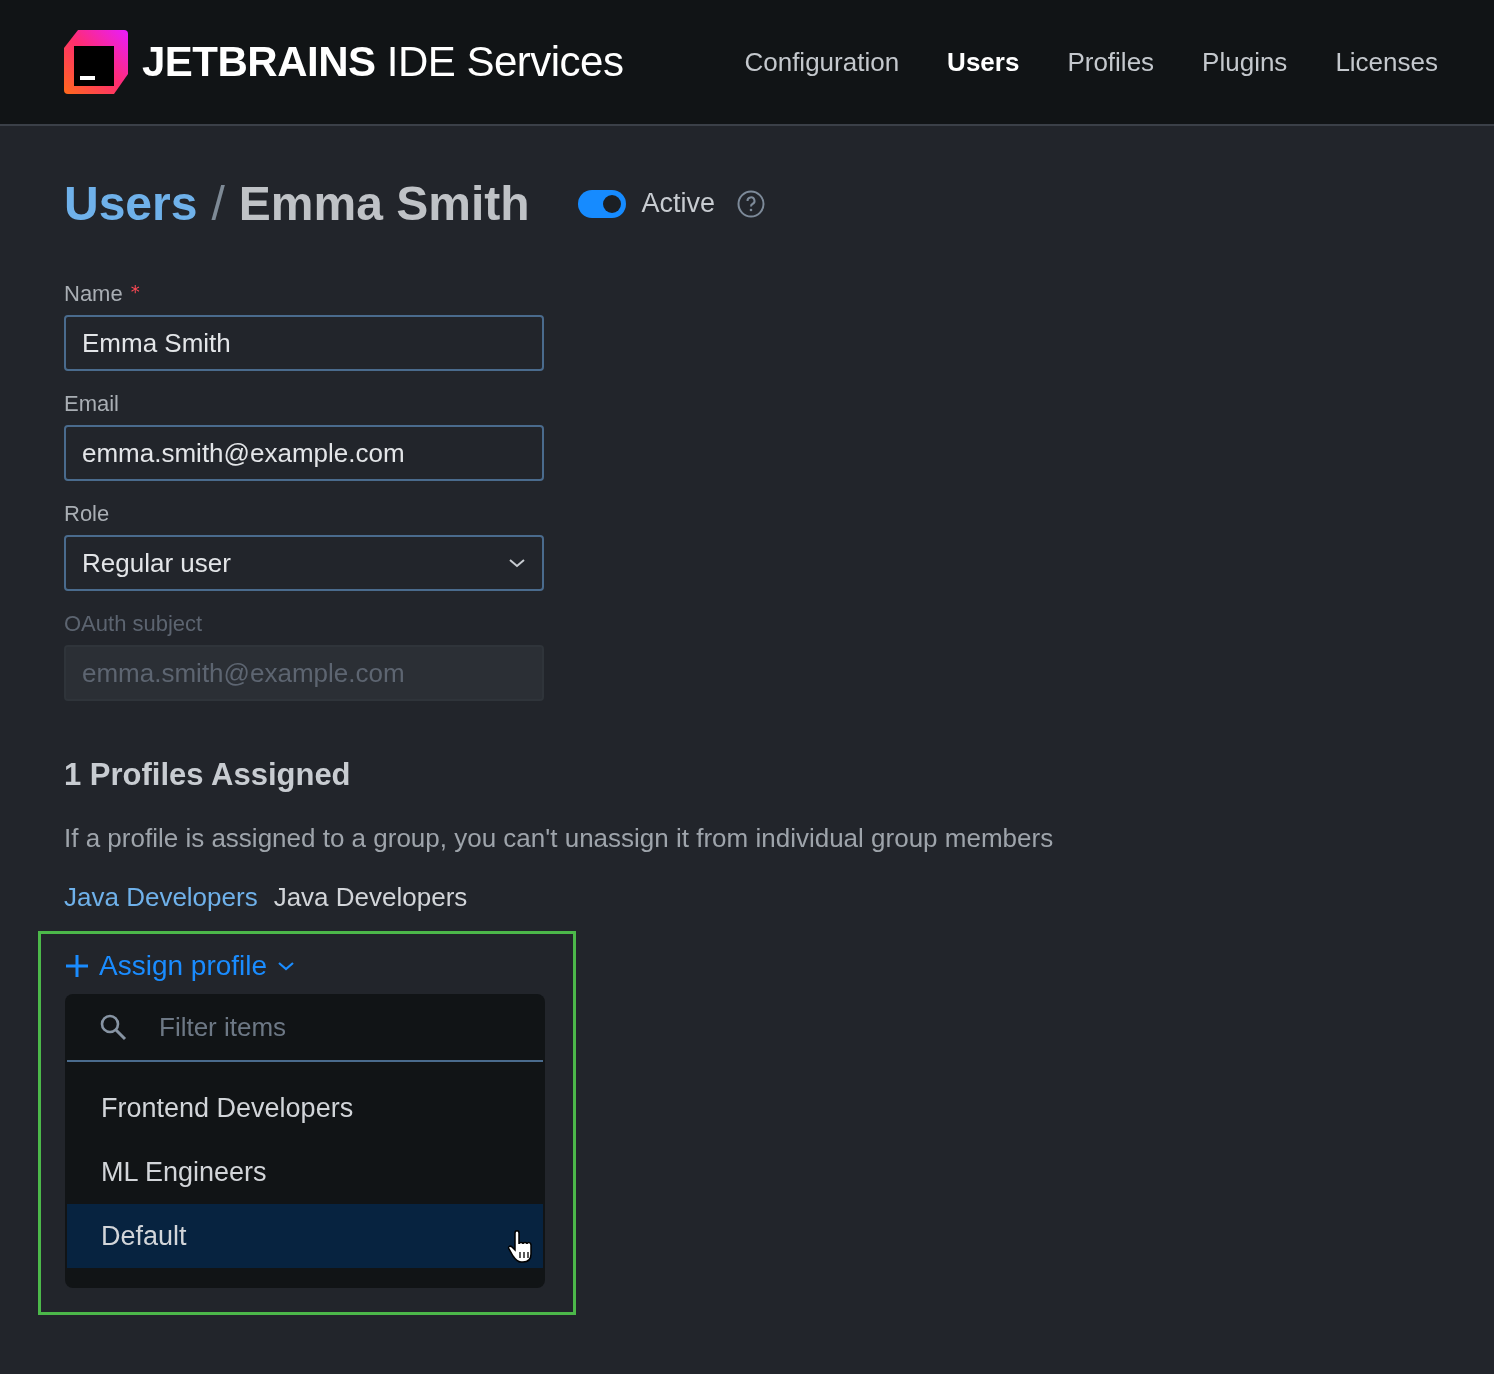 This screenshot has height=1374, width=1494. What do you see at coordinates (383, 62) in the screenshot?
I see `brand-name: JETBRAINS IDE Services` at bounding box center [383, 62].